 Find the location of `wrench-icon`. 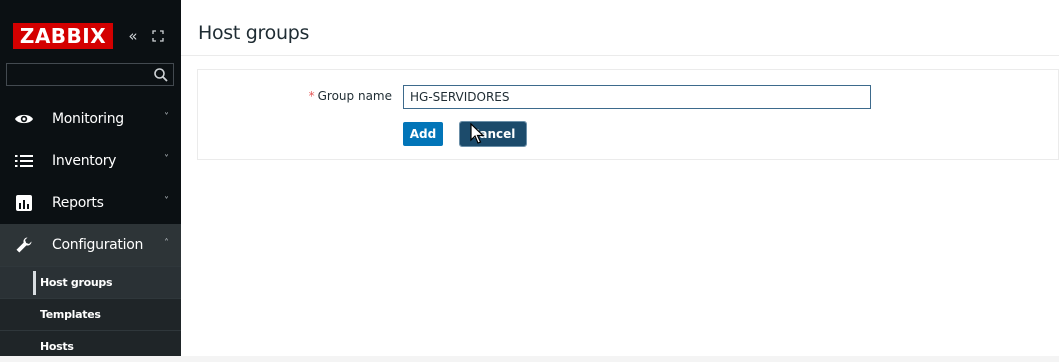

wrench-icon is located at coordinates (24, 245).